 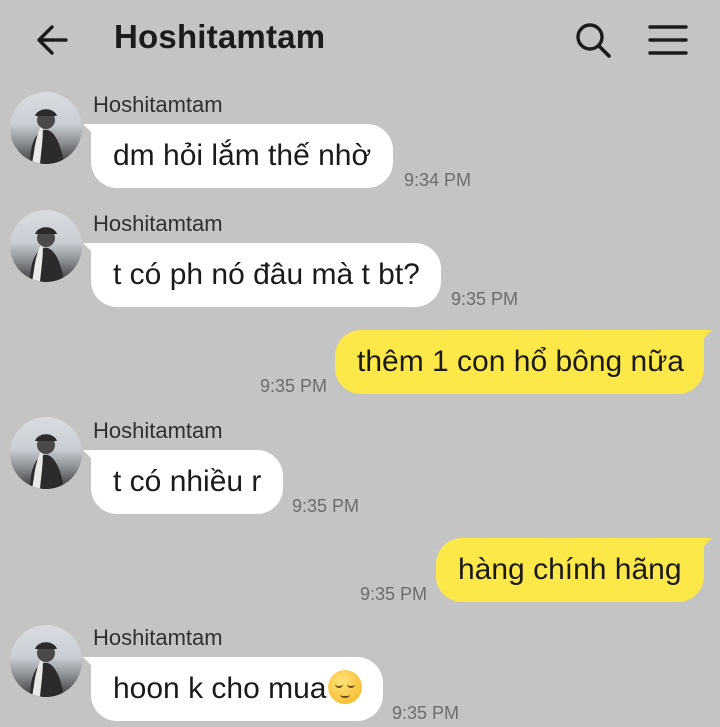 I want to click on message-bubble: t có nhiều r, so click(x=187, y=482).